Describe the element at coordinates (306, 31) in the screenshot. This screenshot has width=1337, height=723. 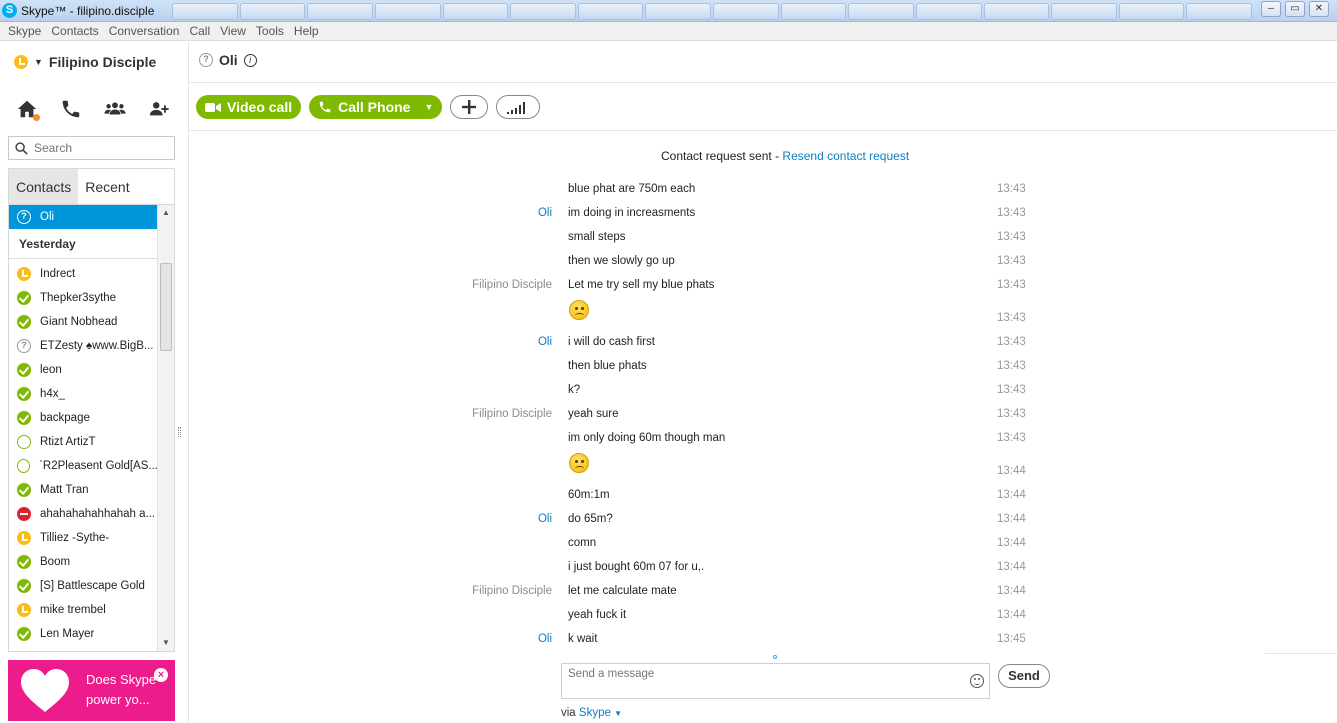
I see `menu-help: Help` at that location.